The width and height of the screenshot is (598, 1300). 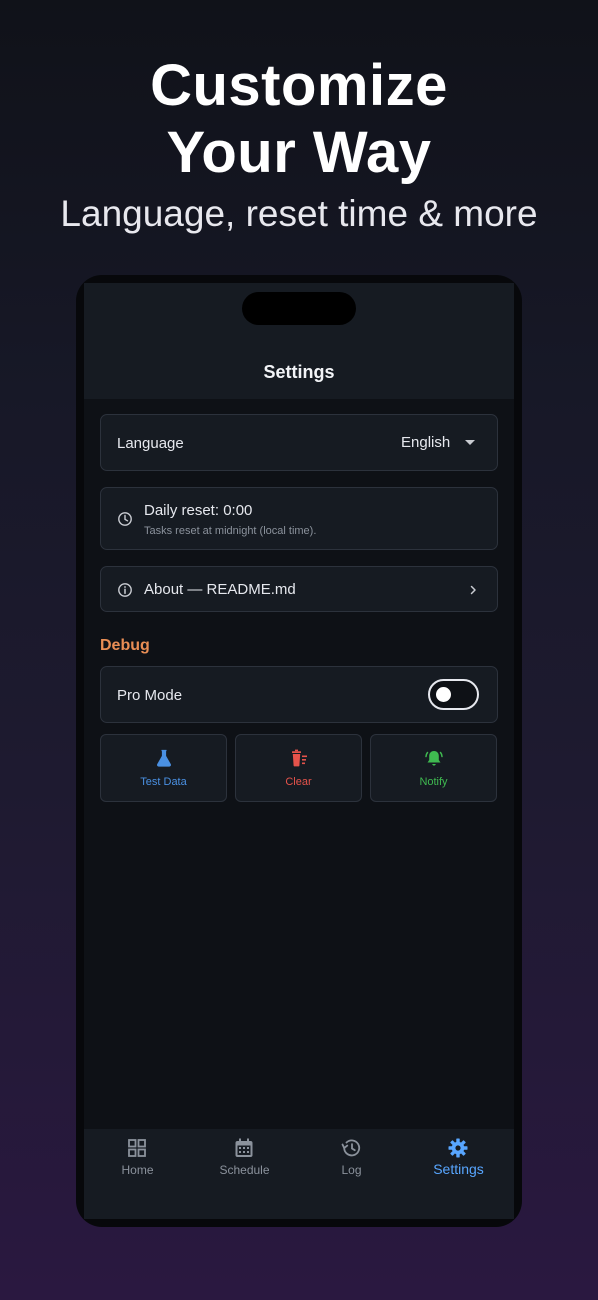 I want to click on dropdown-arrow-icon, so click(x=470, y=442).